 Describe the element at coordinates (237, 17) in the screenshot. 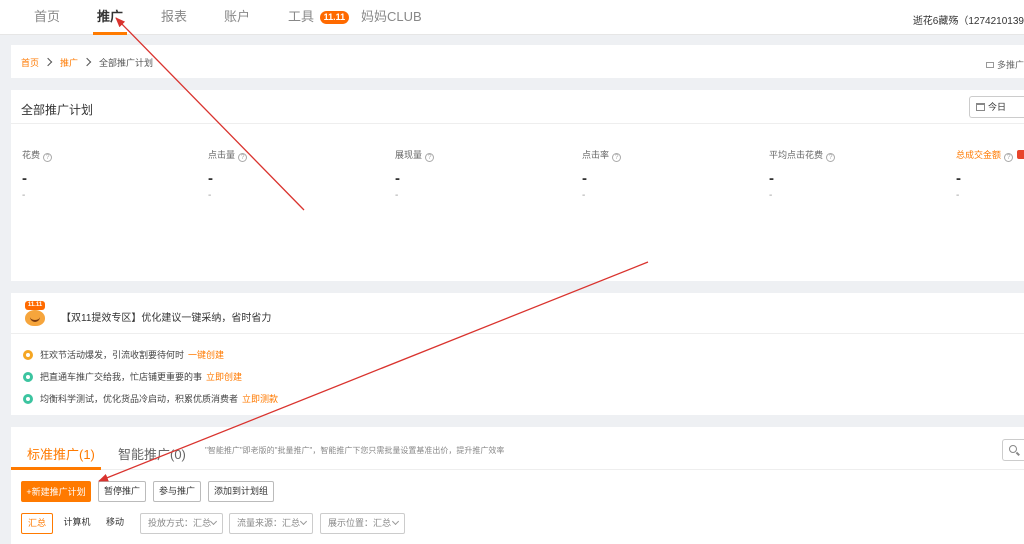

I see `nav-tab-account: 账户` at that location.